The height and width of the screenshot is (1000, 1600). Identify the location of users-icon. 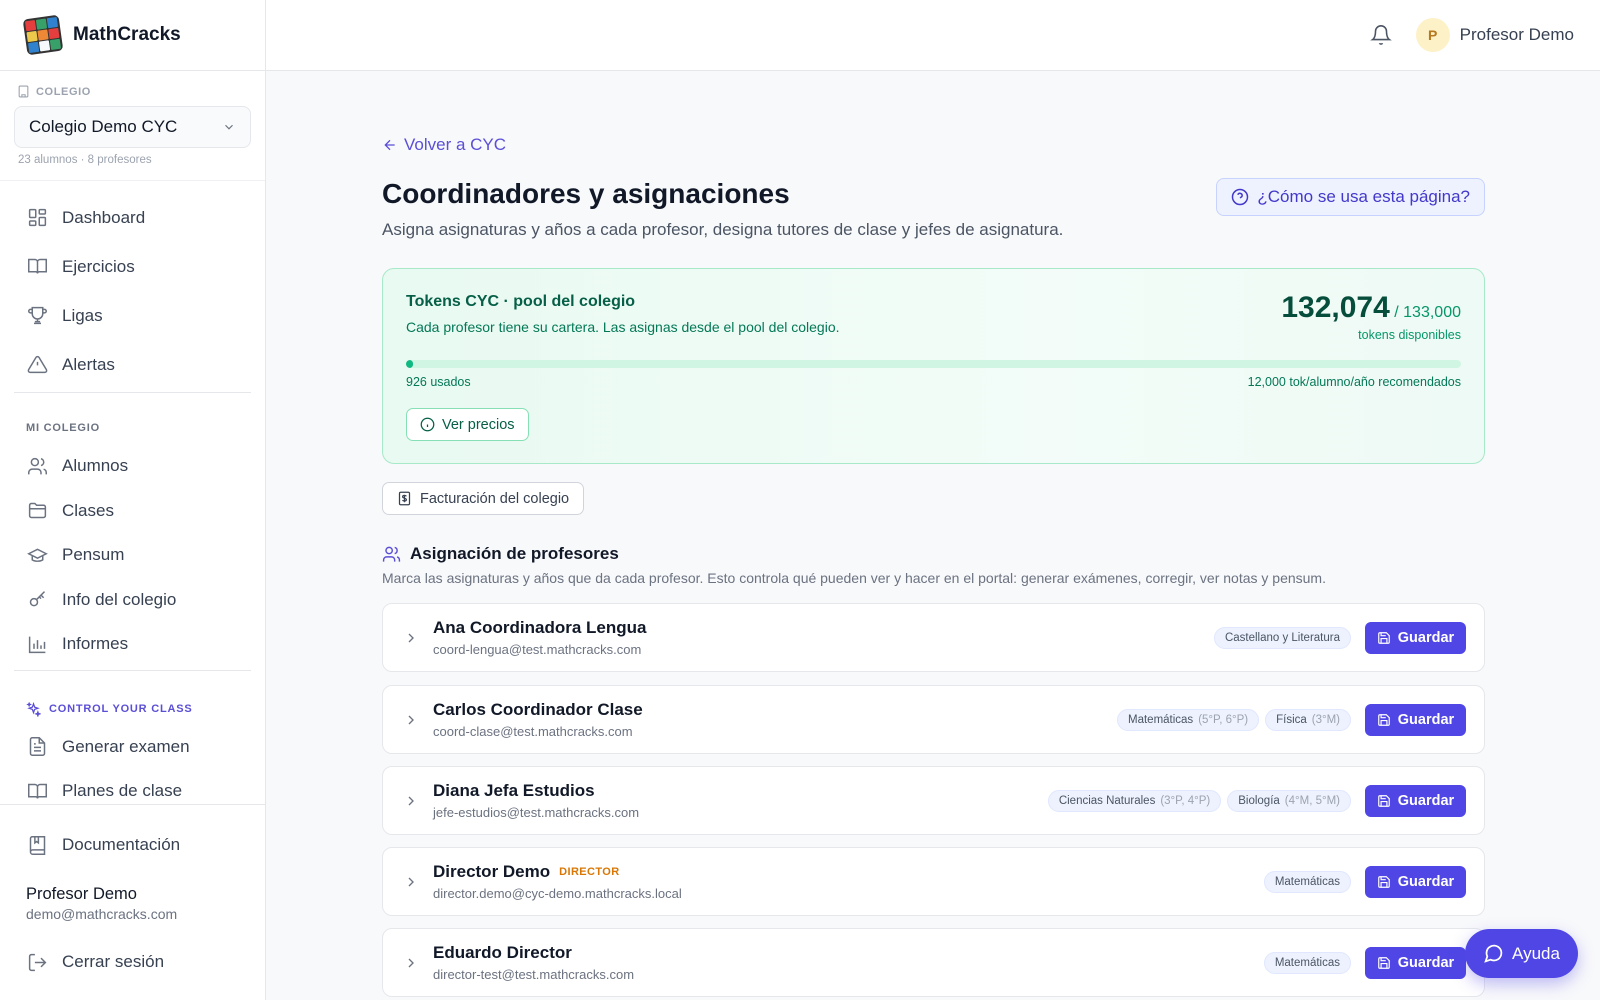
(391, 554).